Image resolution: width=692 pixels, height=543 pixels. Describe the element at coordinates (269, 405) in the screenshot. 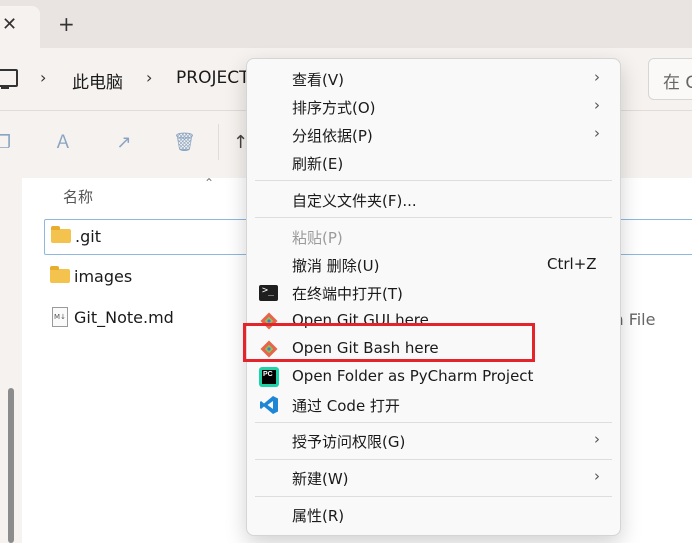

I see `vscode-icon` at that location.